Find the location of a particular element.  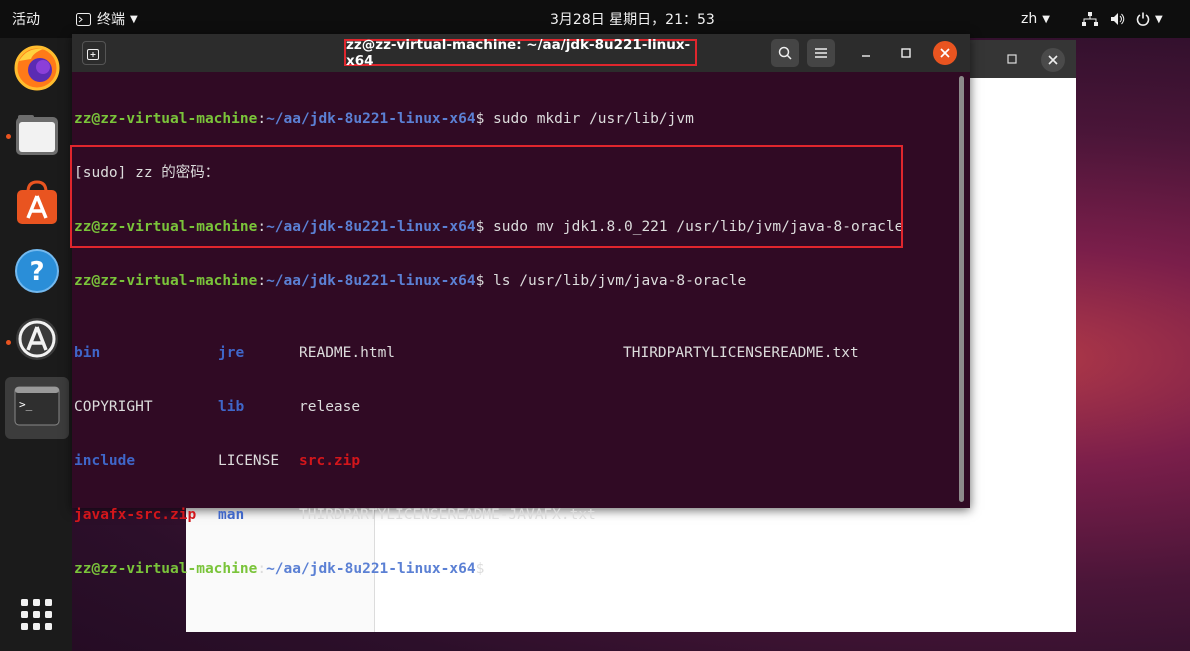

search-button is located at coordinates (785, 53).